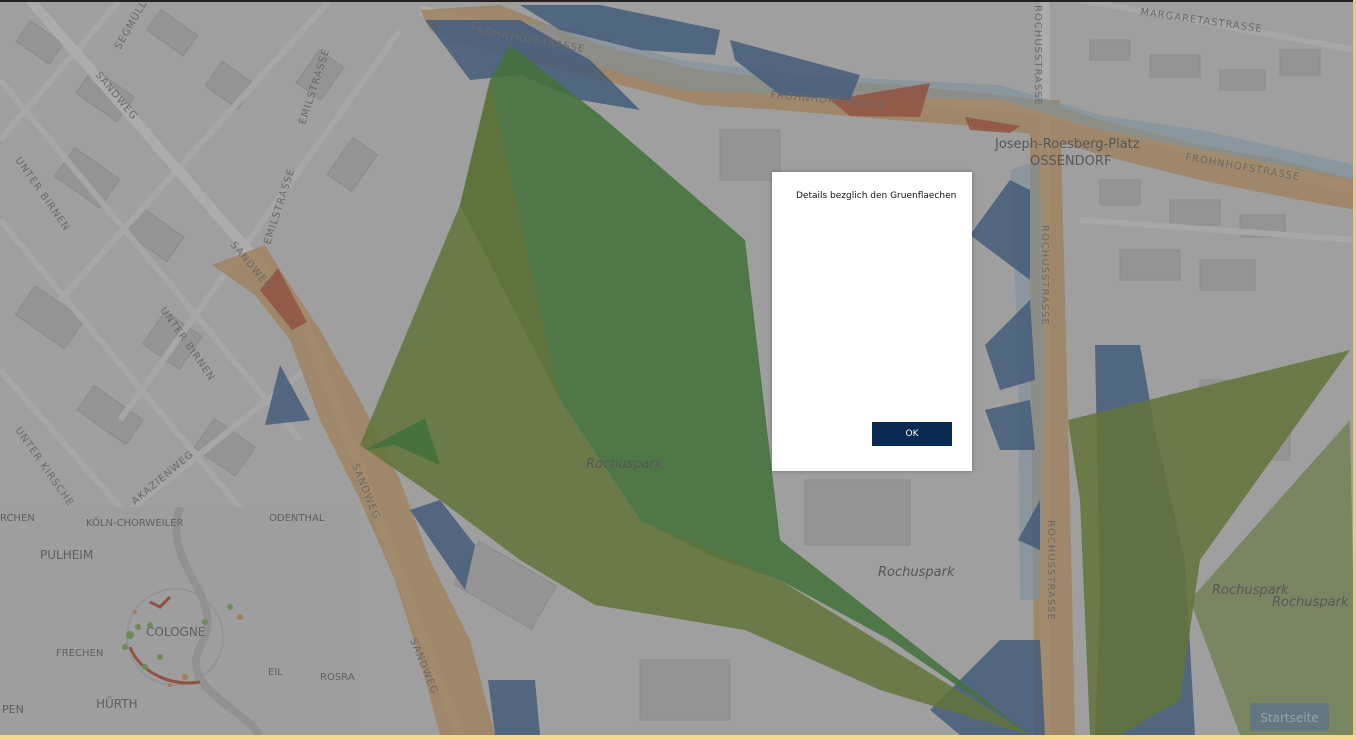  Describe the element at coordinates (876, 196) in the screenshot. I see `dialog-title: Details bezglich den Gruenflaechen` at that location.